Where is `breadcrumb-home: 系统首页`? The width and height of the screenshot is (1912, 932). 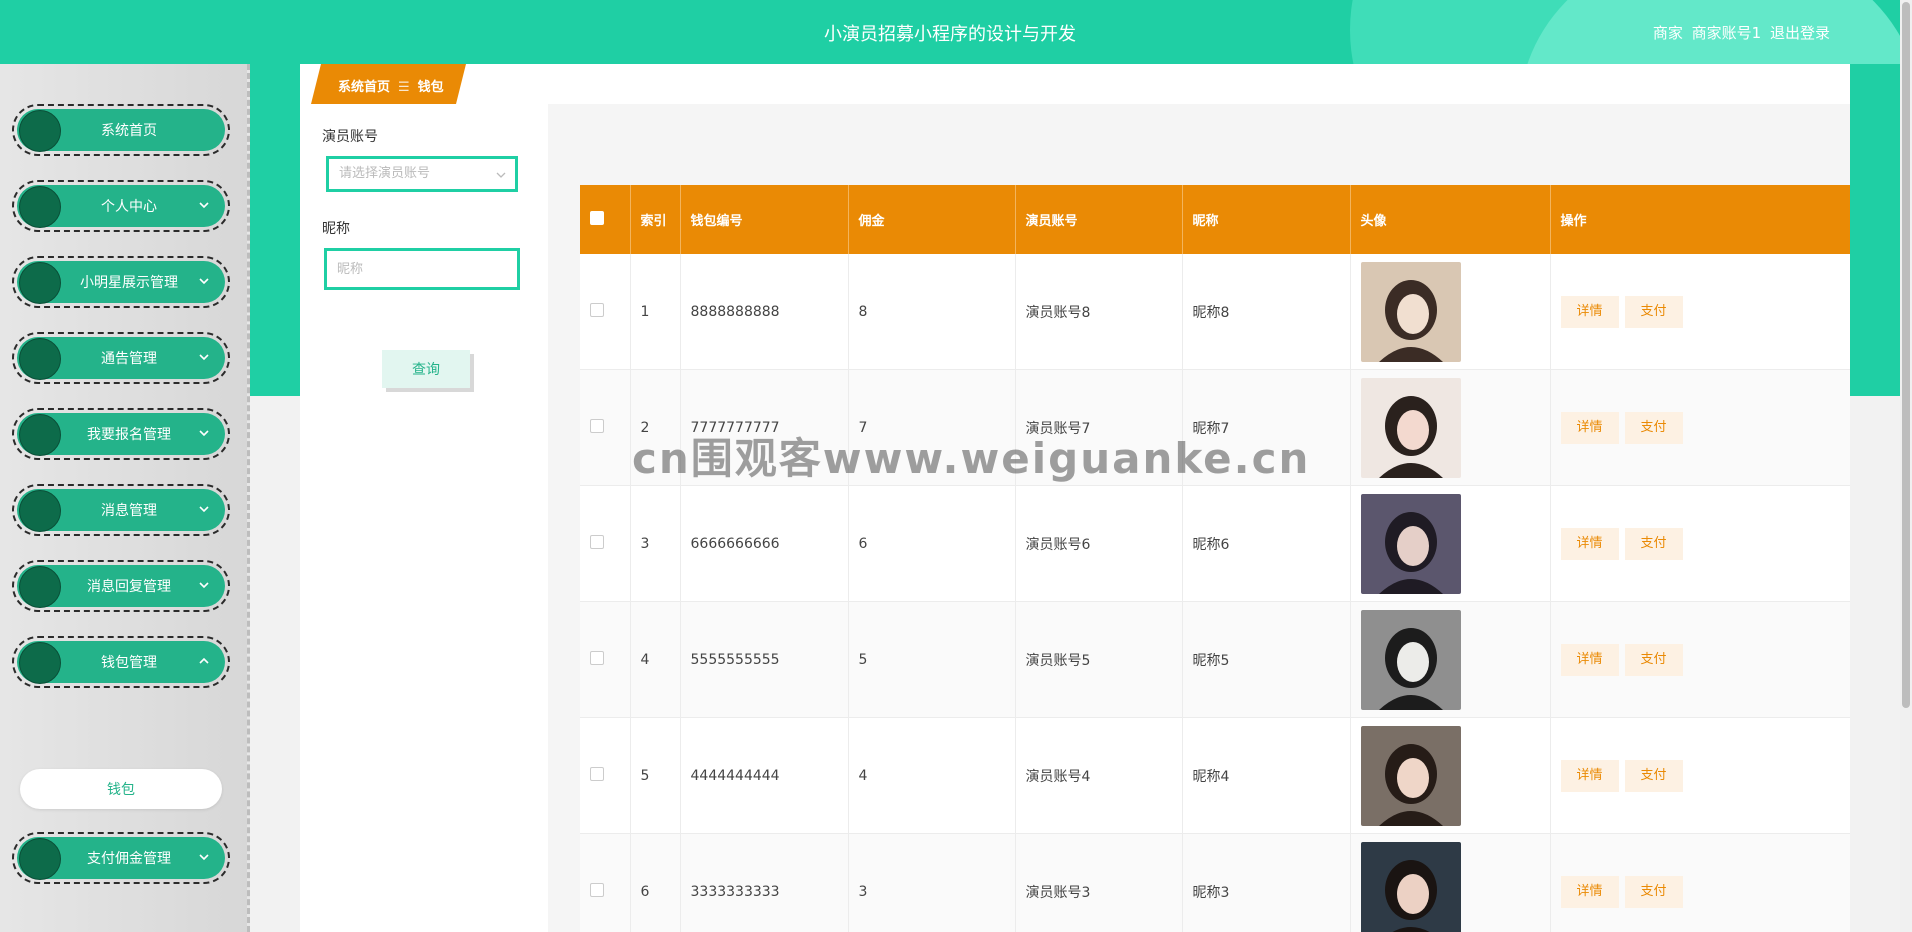 breadcrumb-home: 系统首页 is located at coordinates (364, 87).